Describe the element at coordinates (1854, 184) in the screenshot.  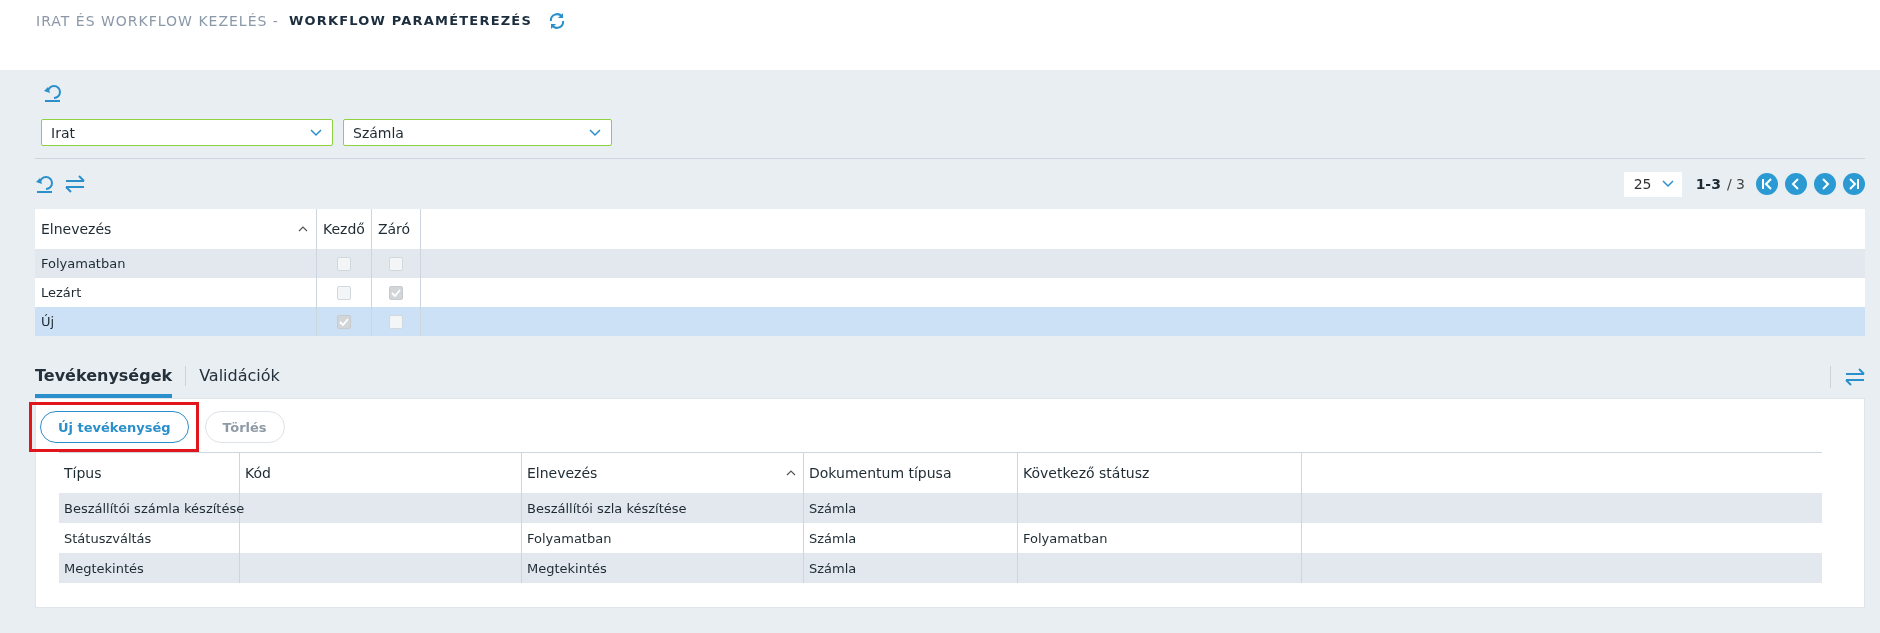
I see `last-page-button` at that location.